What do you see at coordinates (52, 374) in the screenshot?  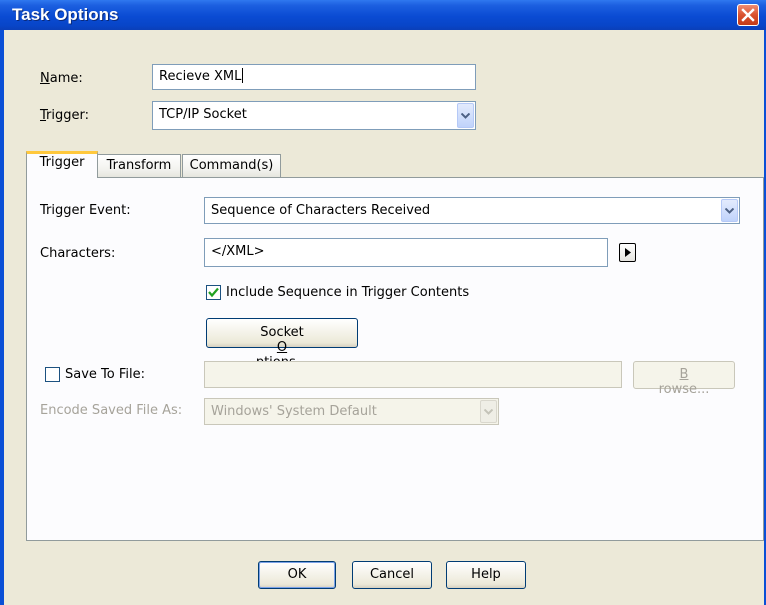 I see `save-to-file-checkbox` at bounding box center [52, 374].